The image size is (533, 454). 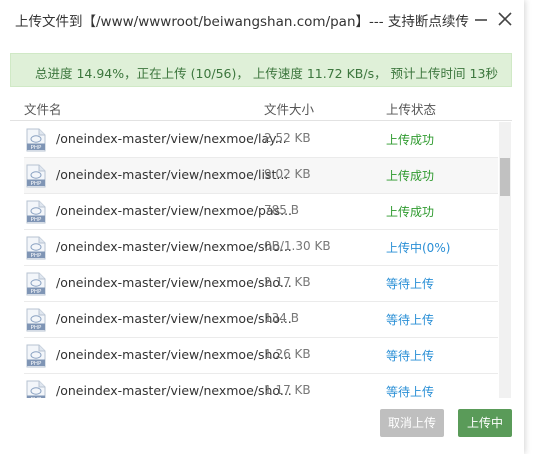 I want to click on upload-status: 上传中(0%), so click(x=418, y=248).